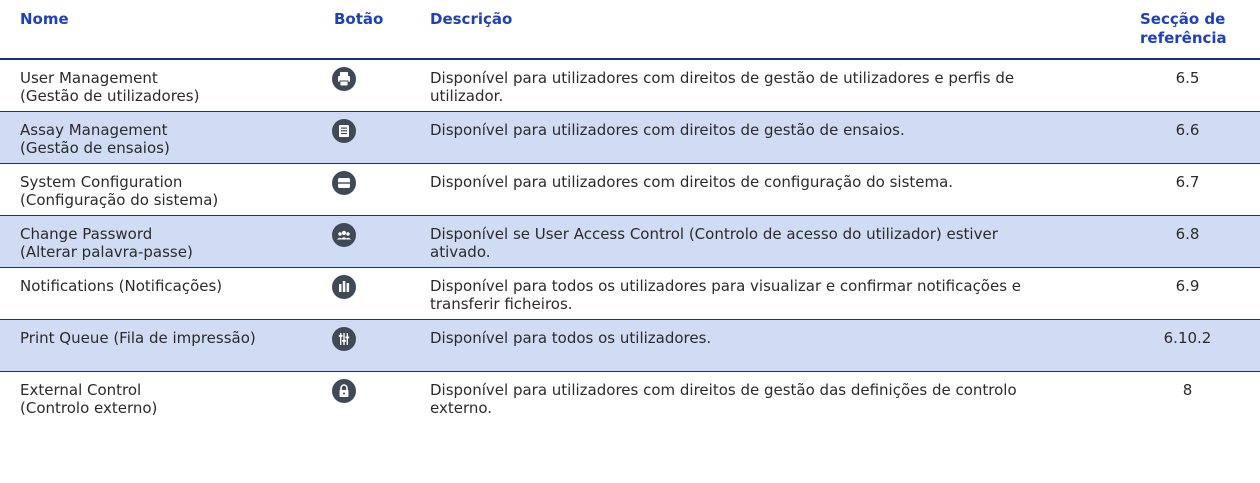 The image size is (1260, 483). What do you see at coordinates (101, 182) in the screenshot?
I see `row-name-line1: System Configuration` at bounding box center [101, 182].